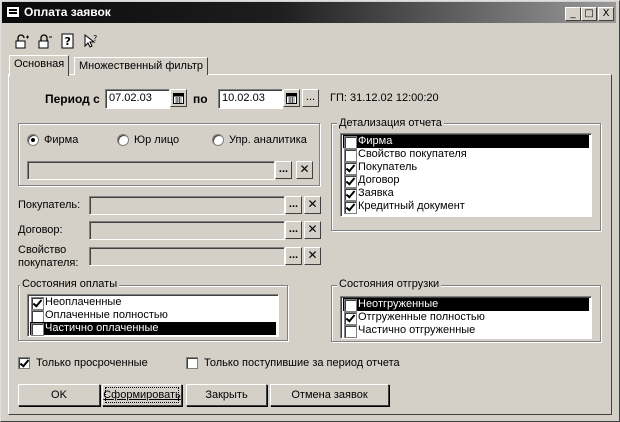  I want to click on list-item: Частично оплаченные, so click(153, 329).